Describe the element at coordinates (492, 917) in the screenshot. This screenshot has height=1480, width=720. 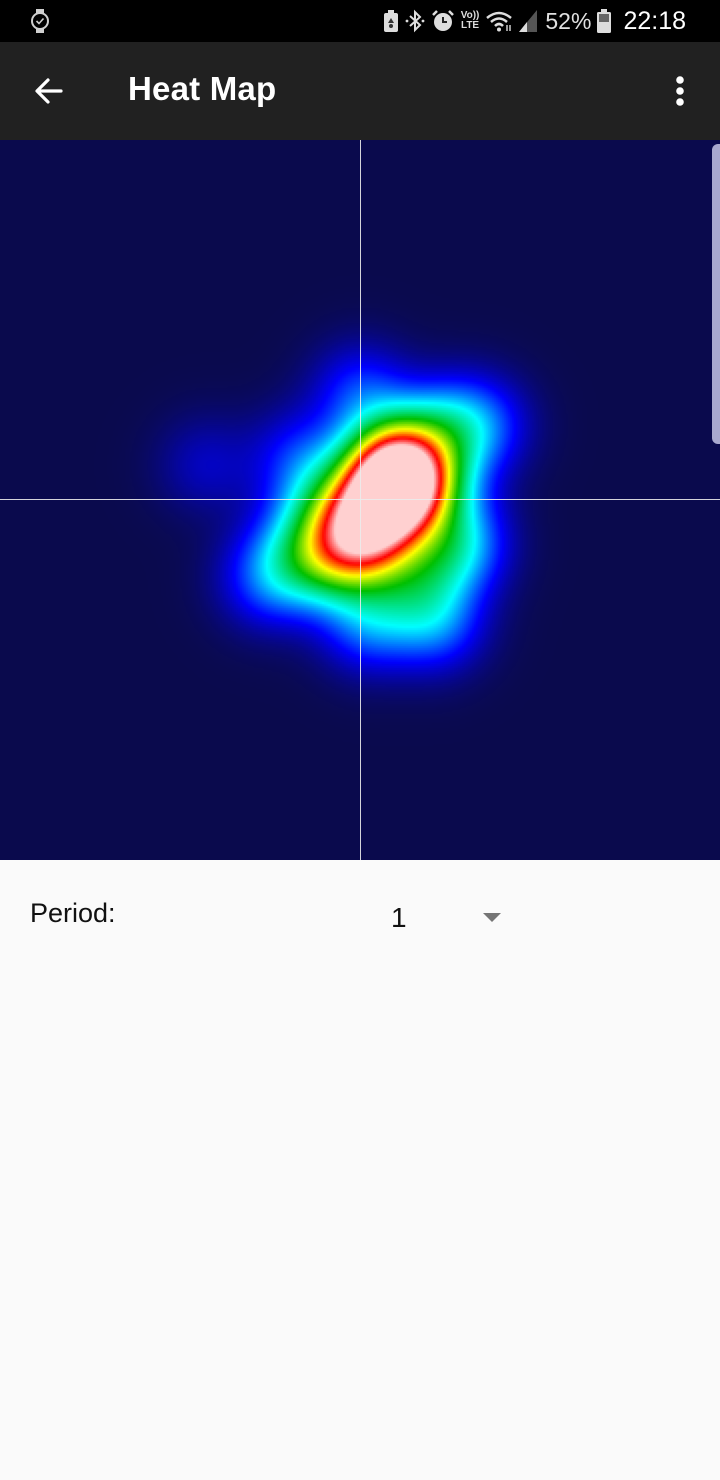
I see `dropdown-arrow-icon` at that location.